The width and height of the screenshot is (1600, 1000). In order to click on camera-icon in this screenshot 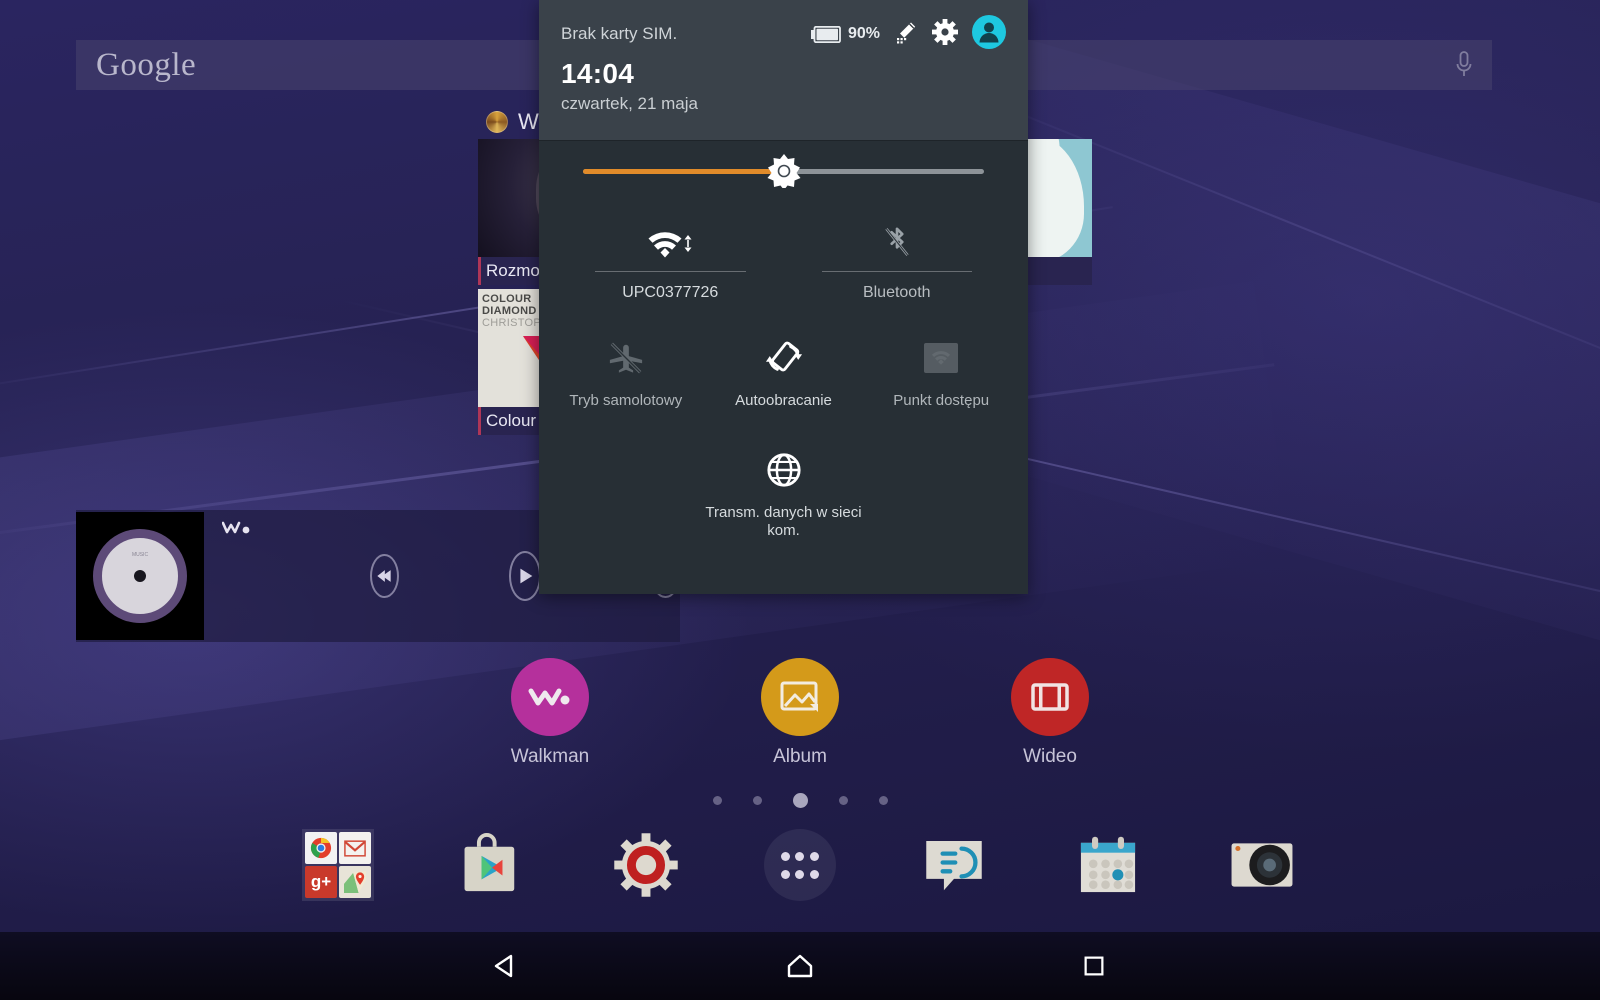, I will do `click(1262, 865)`.